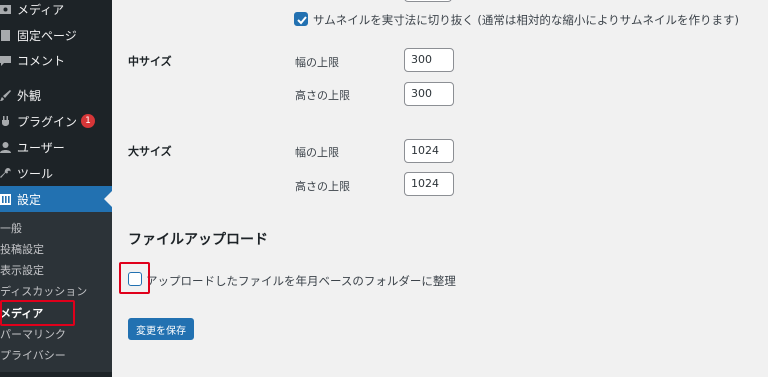 Image resolution: width=768 pixels, height=377 pixels. Describe the element at coordinates (47, 121) in the screenshot. I see `menu-label: プラグイン` at that location.